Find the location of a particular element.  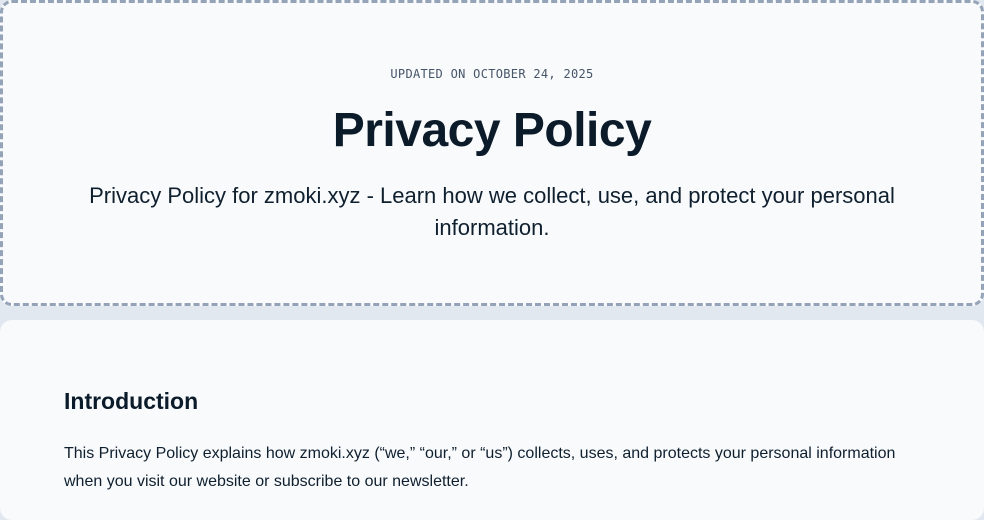

page-title: Privacy Policy is located at coordinates (492, 130).